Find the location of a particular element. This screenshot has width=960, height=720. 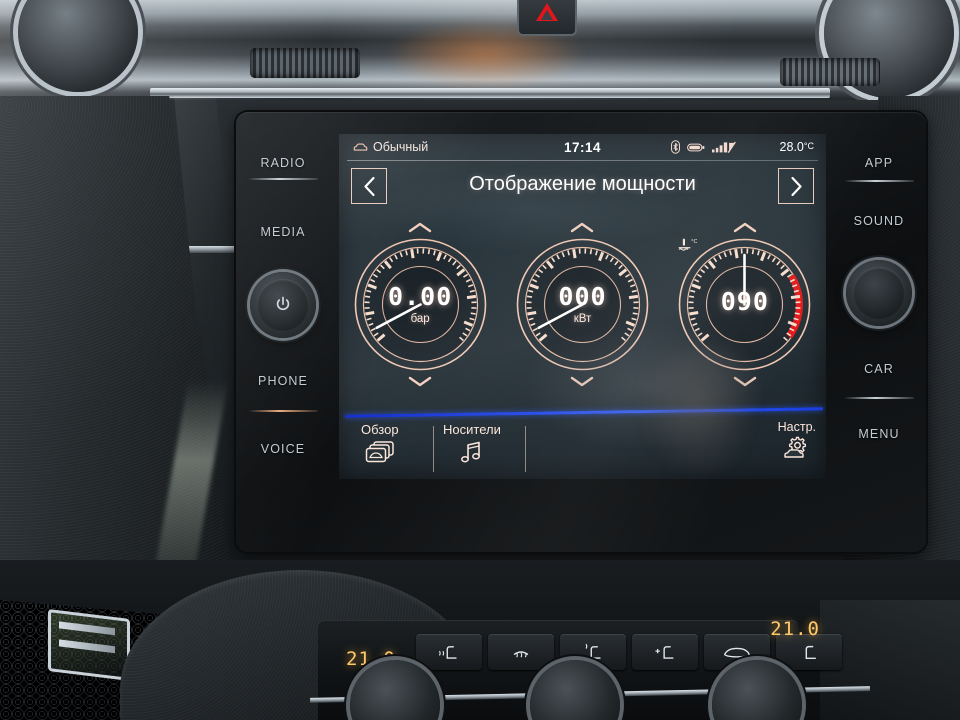

climate-button-airflow-feet is located at coordinates (665, 652).